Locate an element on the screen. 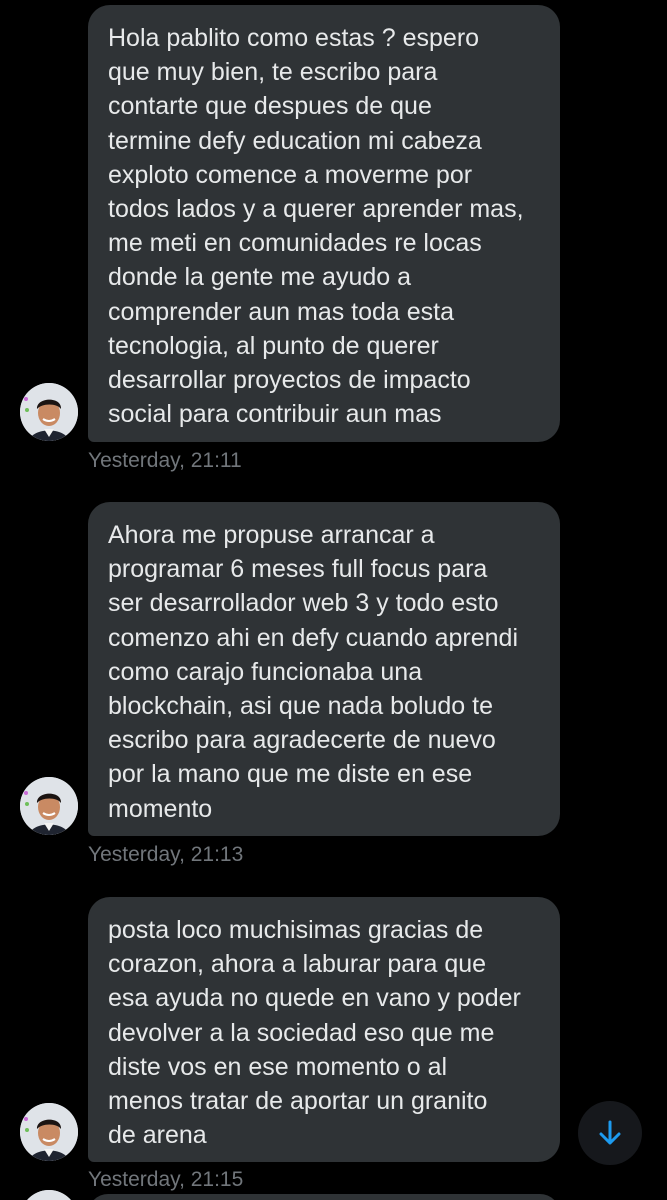  message-timestamp: Yesterday, 21:13 is located at coordinates (166, 854).